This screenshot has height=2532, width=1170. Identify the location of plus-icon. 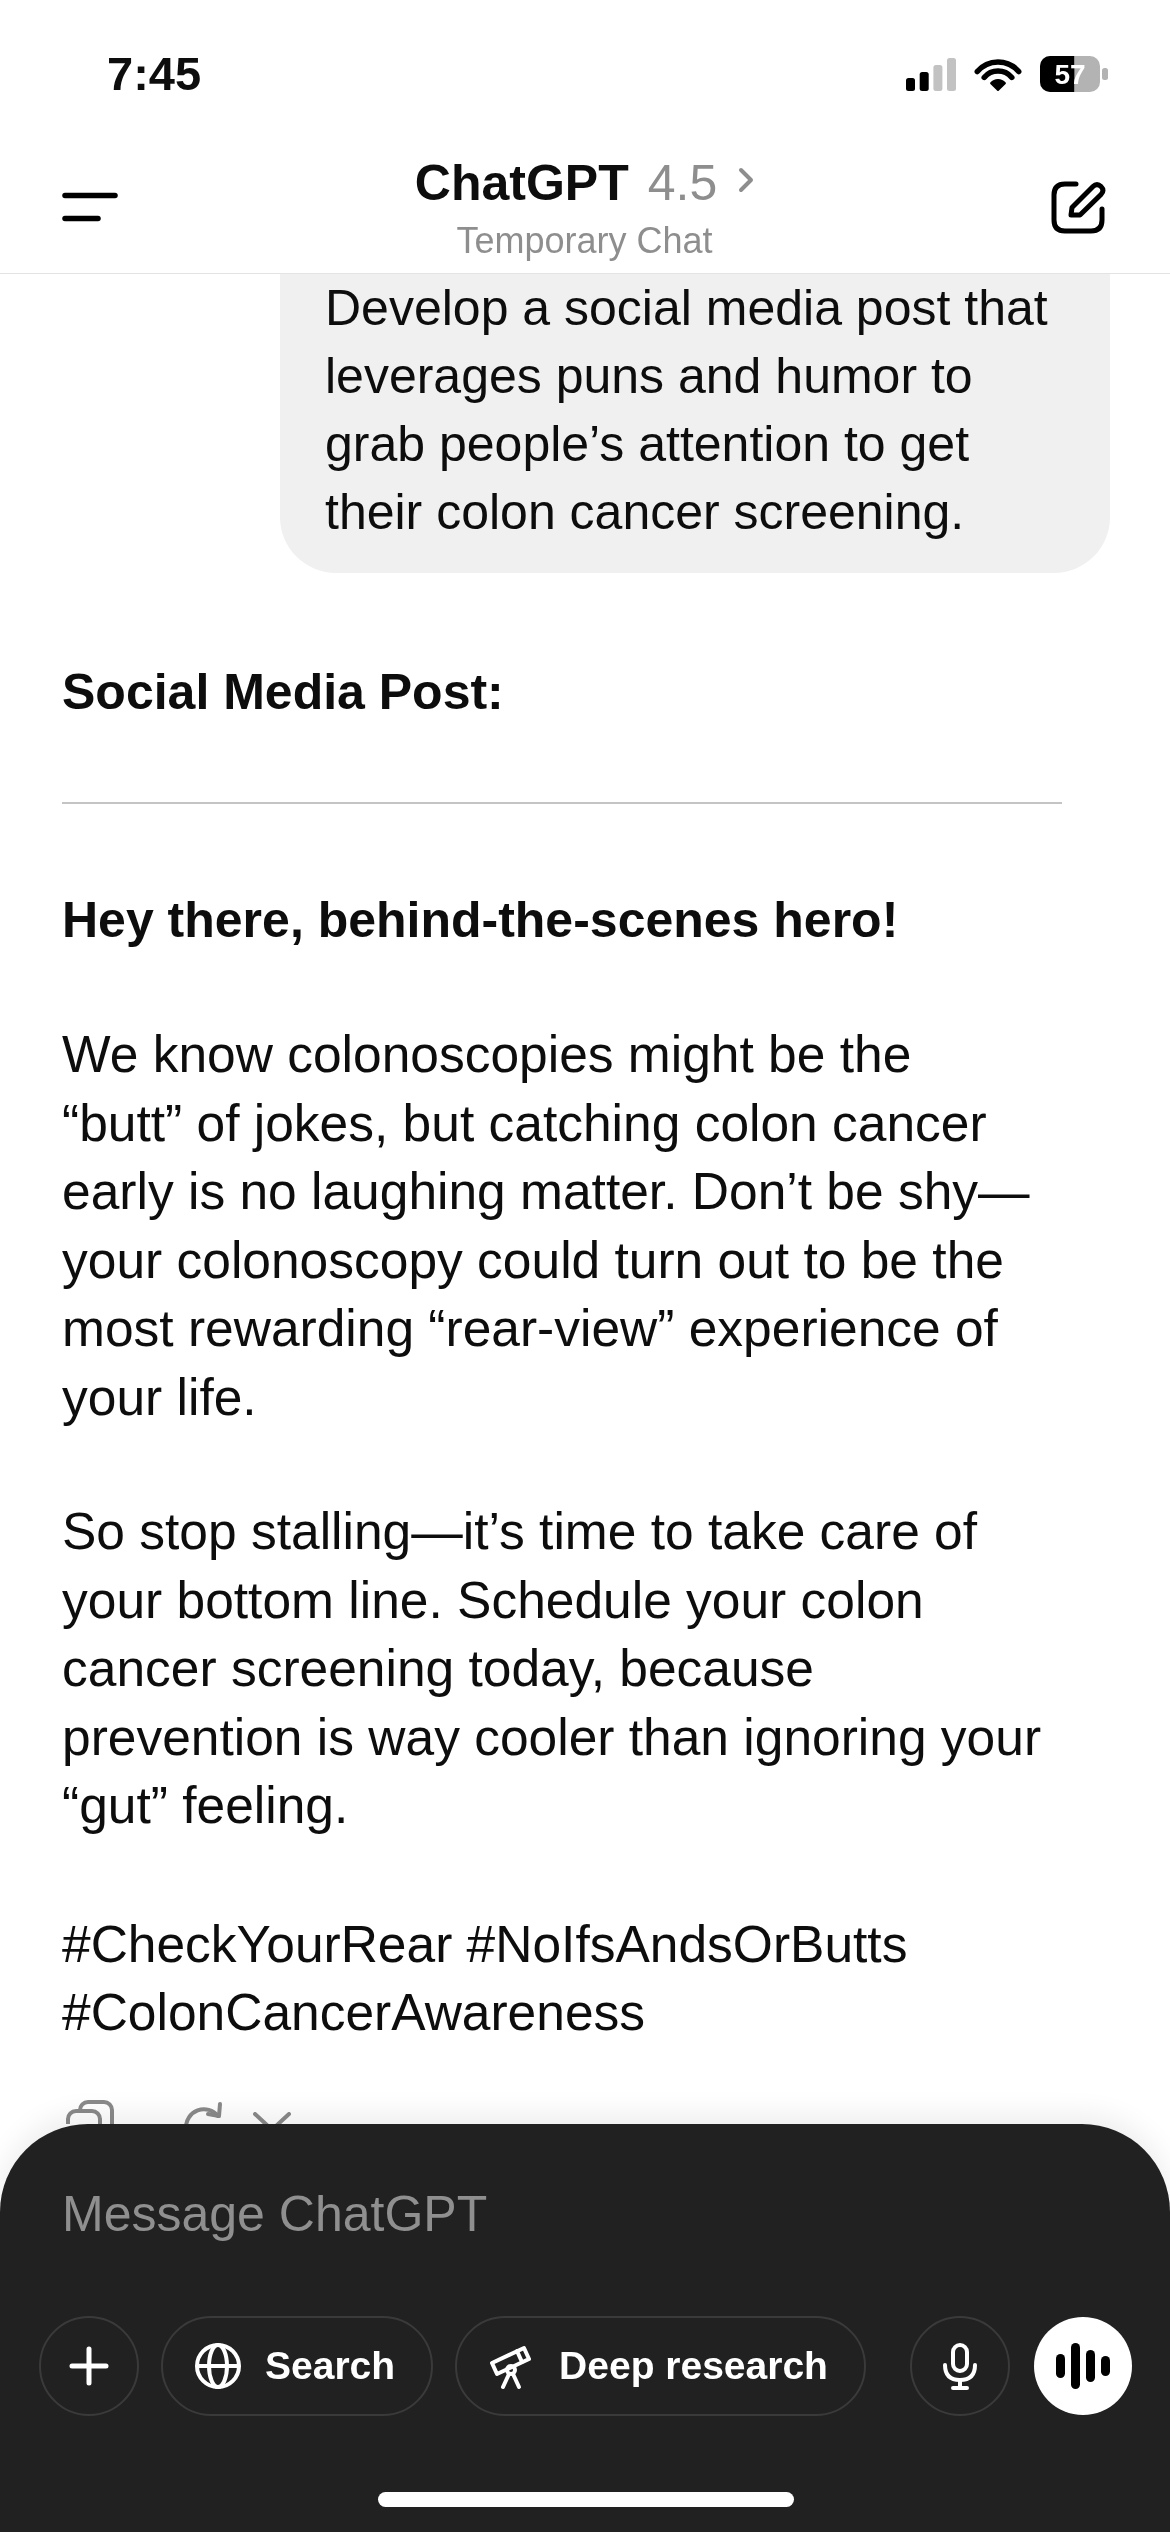
(89, 2366).